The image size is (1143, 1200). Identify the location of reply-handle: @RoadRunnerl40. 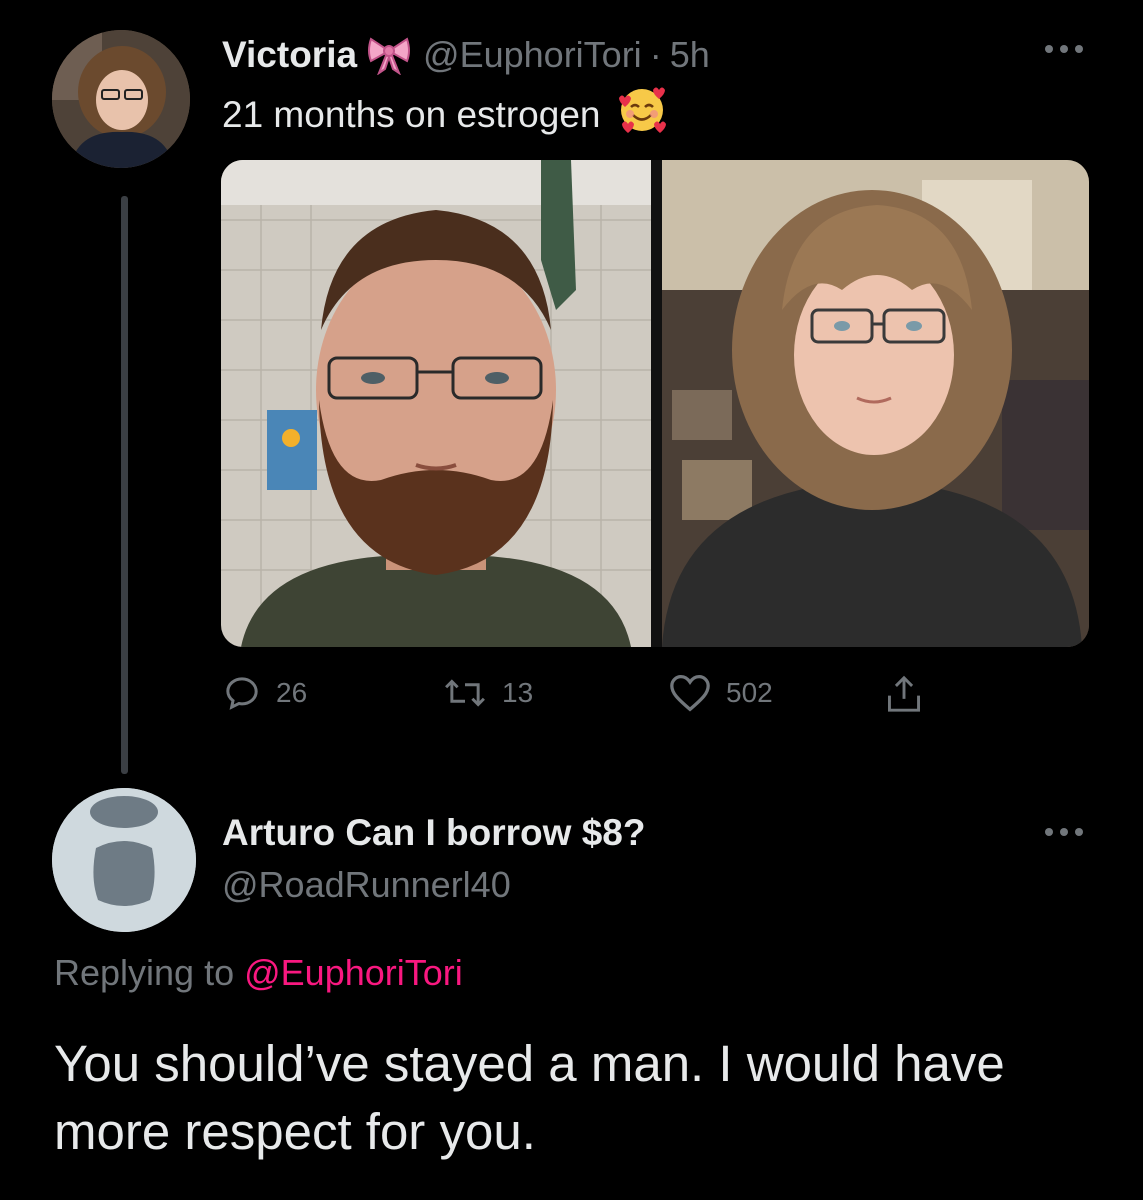
(366, 885).